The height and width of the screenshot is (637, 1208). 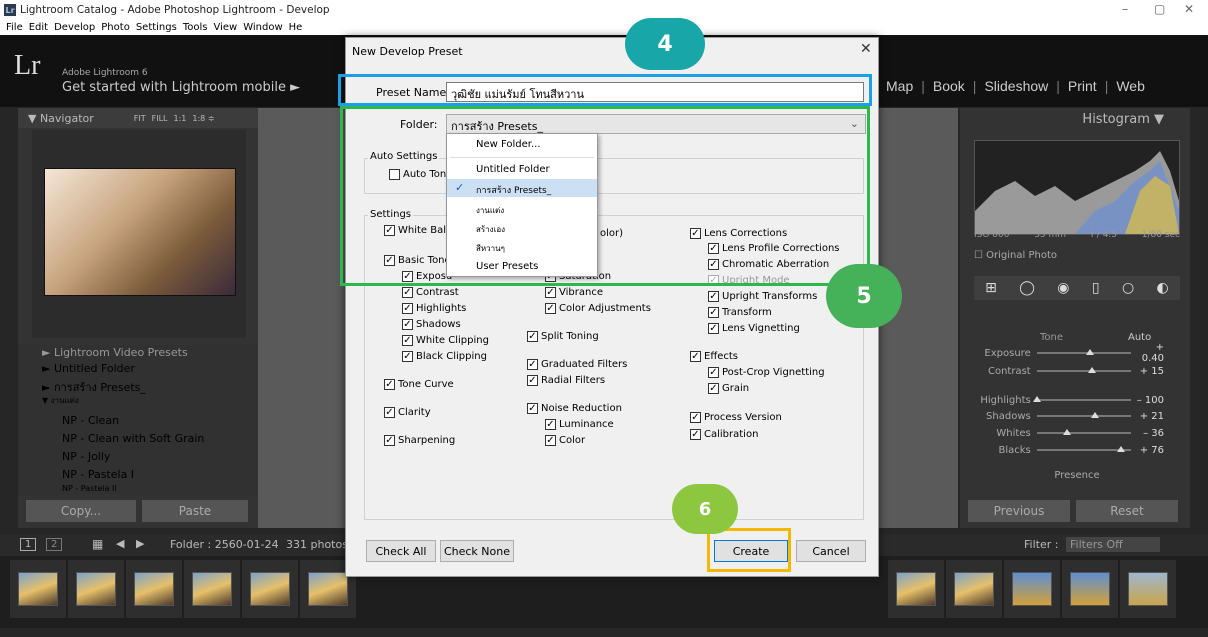 I want to click on shadows-checkbox: ✓ Shadows, so click(x=431, y=324).